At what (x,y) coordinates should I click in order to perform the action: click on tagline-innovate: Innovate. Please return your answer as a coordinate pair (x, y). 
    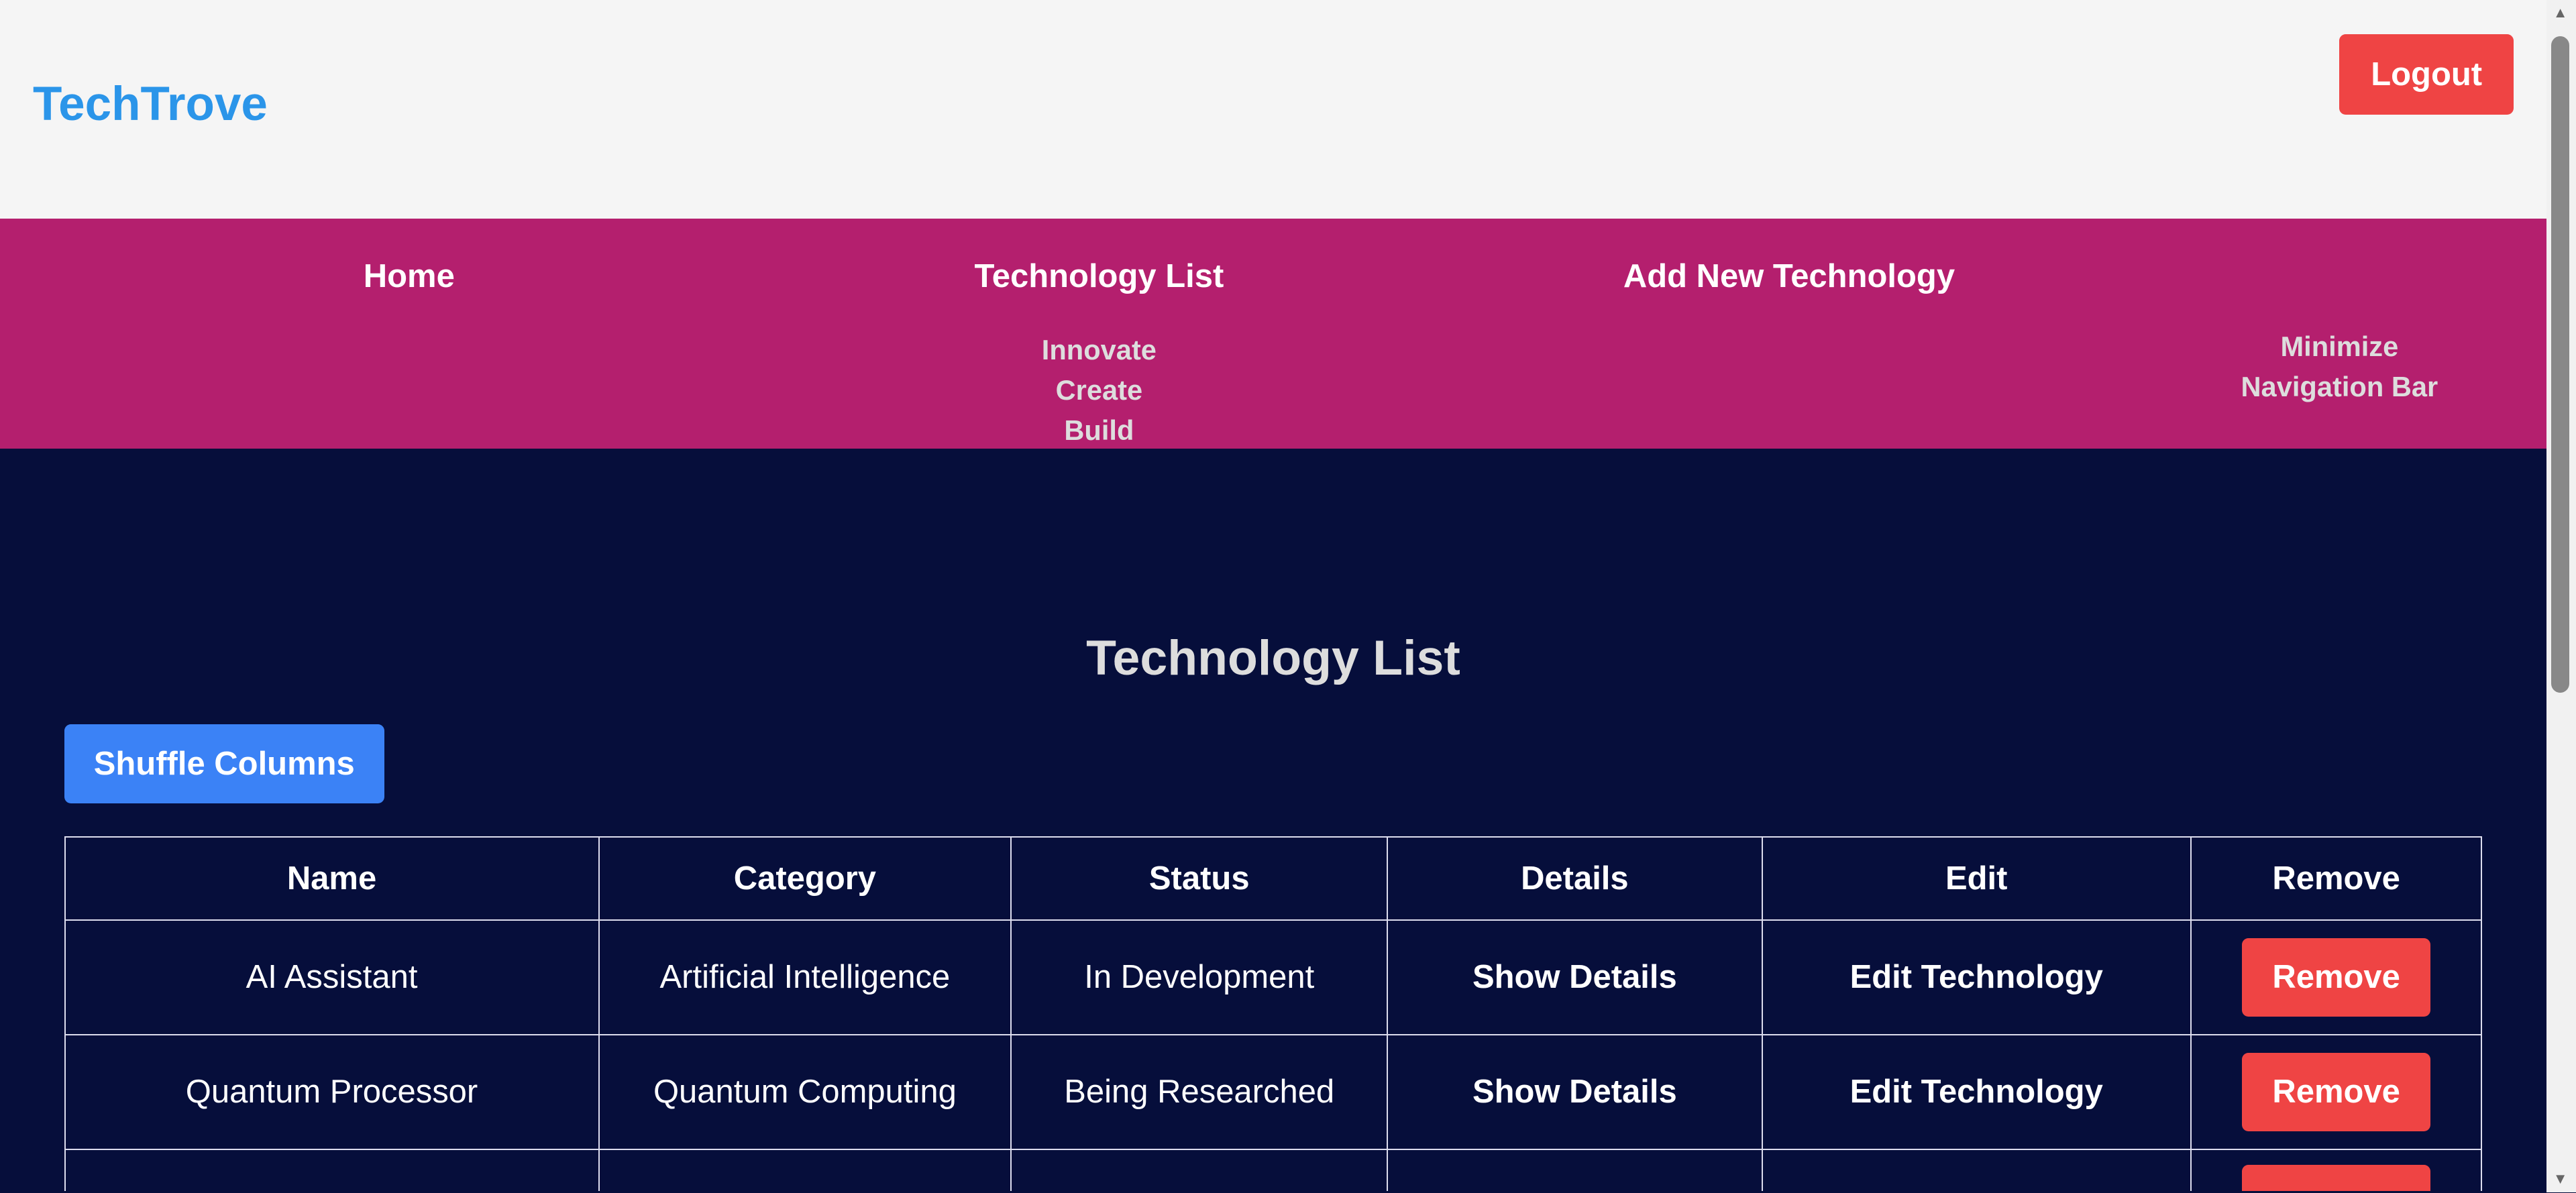
    Looking at the image, I should click on (1099, 350).